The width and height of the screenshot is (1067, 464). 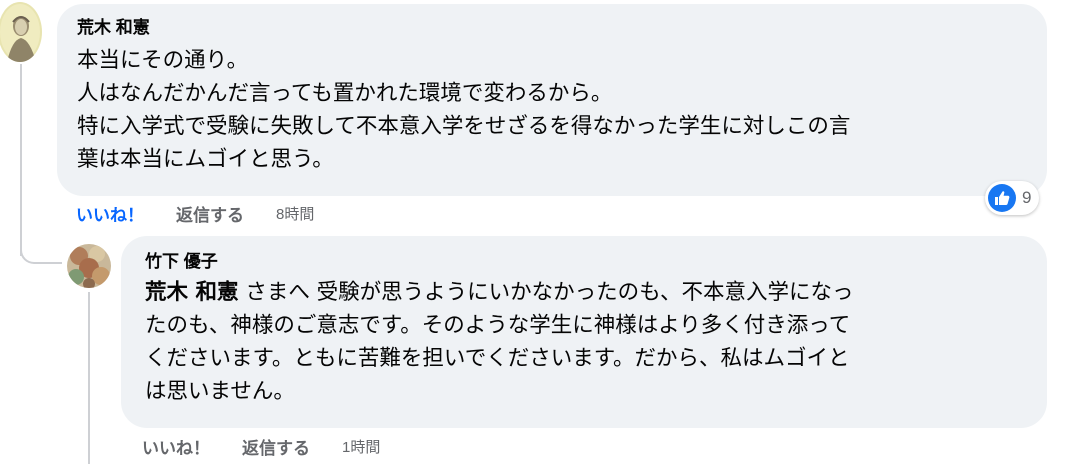 What do you see at coordinates (276, 446) in the screenshot?
I see `reply-reply-button: 返信する` at bounding box center [276, 446].